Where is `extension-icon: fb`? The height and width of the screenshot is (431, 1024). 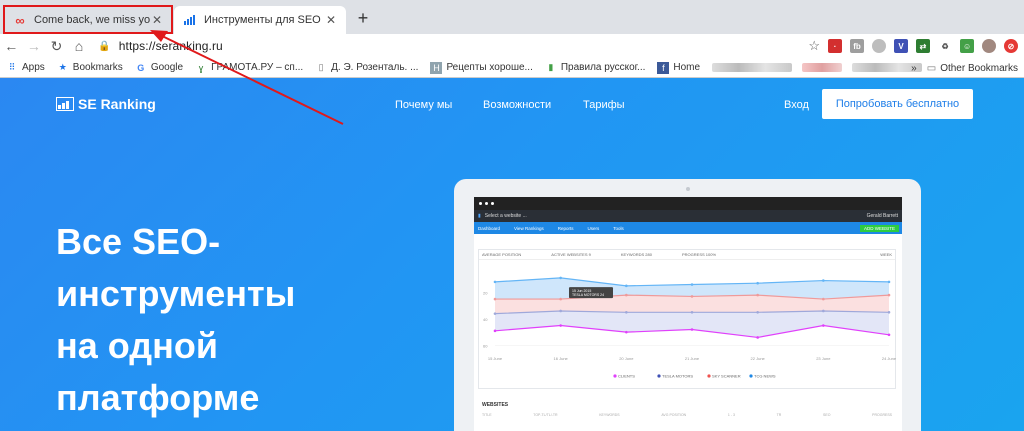 extension-icon: fb is located at coordinates (857, 46).